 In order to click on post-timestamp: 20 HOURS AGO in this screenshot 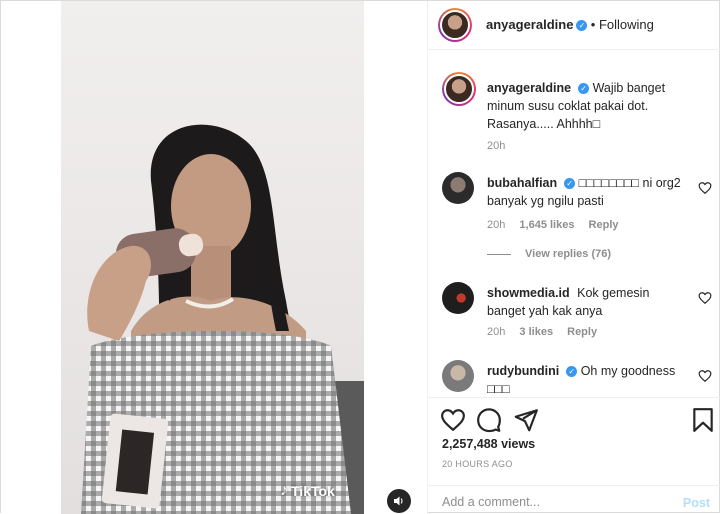, I will do `click(477, 464)`.